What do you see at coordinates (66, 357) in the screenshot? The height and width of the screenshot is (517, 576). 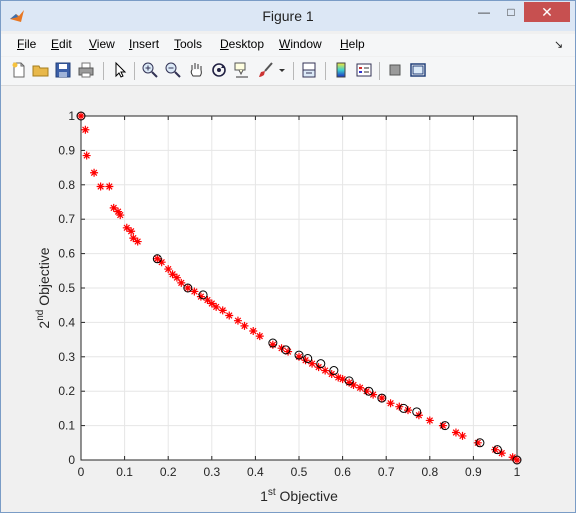 I see `y-tick-label: 0.3` at bounding box center [66, 357].